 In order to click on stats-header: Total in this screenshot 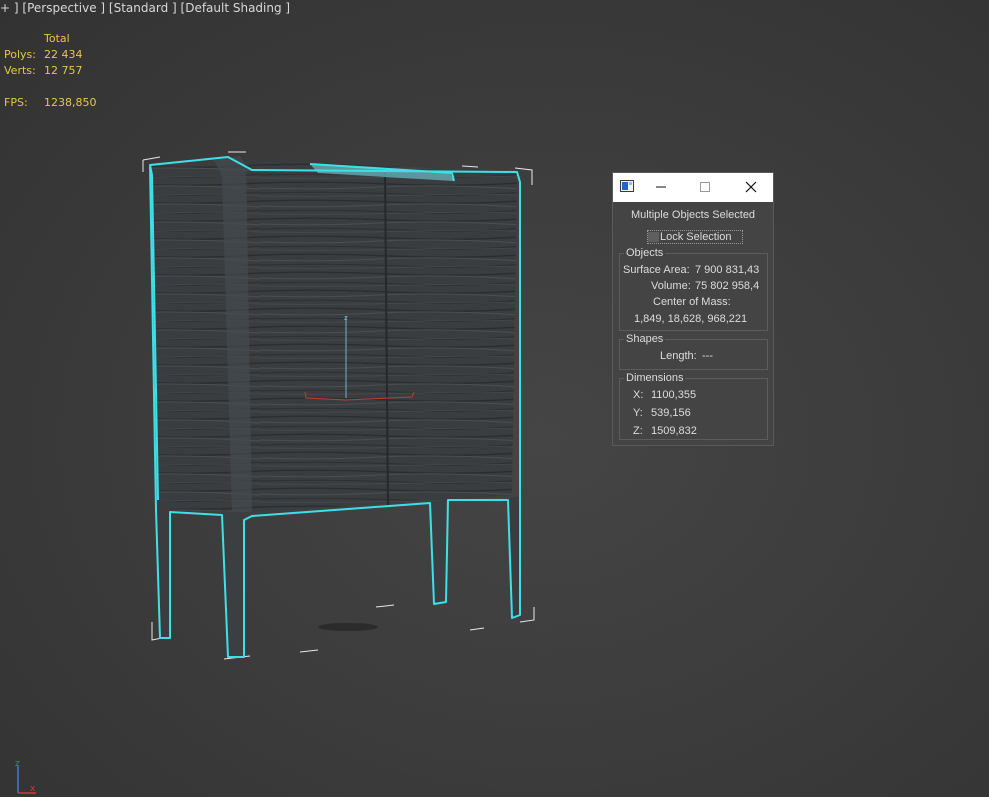, I will do `click(57, 38)`.